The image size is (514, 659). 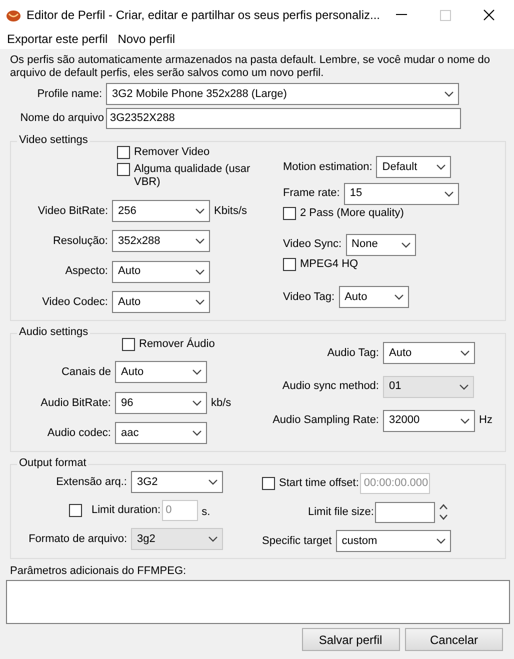 What do you see at coordinates (282, 94) in the screenshot?
I see `profile-name-dropdown: 3G2 Mobile Phone 352x288 (Large)` at bounding box center [282, 94].